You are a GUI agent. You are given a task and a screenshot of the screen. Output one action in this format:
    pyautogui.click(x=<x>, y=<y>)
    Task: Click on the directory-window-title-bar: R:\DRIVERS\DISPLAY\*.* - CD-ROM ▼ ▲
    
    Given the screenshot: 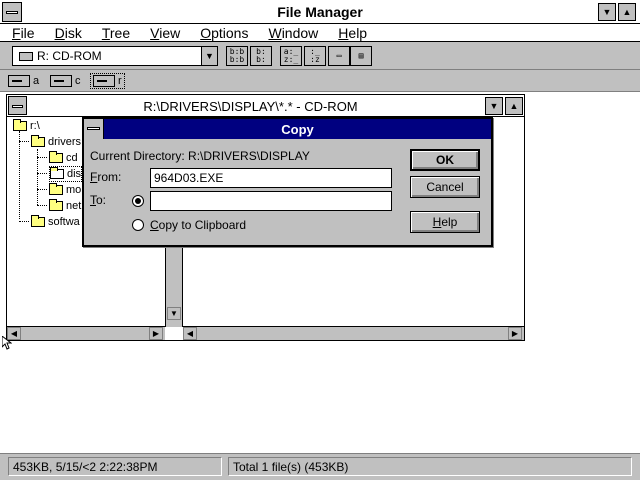 What is the action you would take?
    pyautogui.click(x=265, y=106)
    